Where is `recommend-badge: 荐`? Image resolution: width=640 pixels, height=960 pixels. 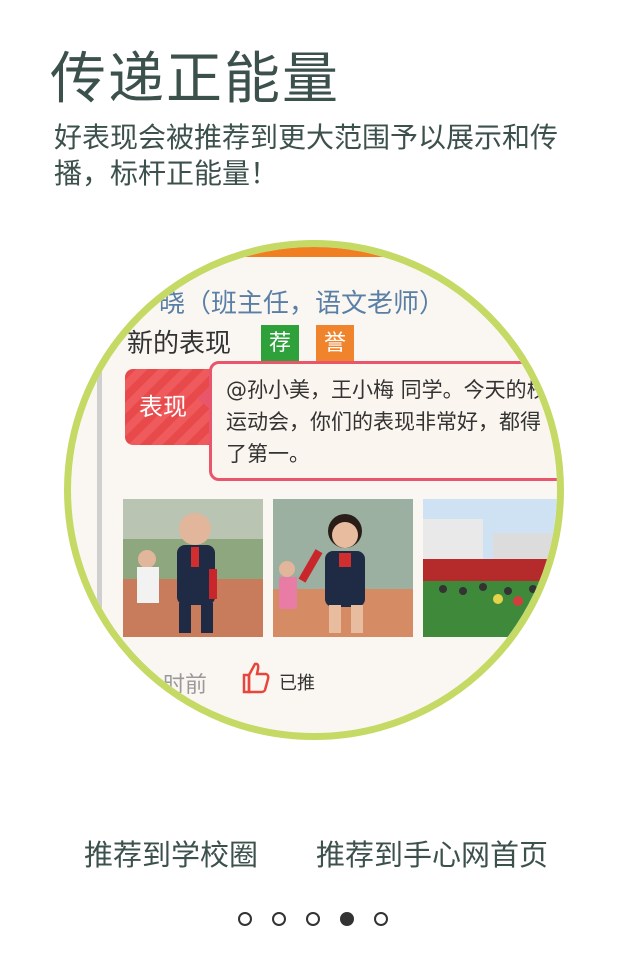 recommend-badge: 荐 is located at coordinates (280, 344).